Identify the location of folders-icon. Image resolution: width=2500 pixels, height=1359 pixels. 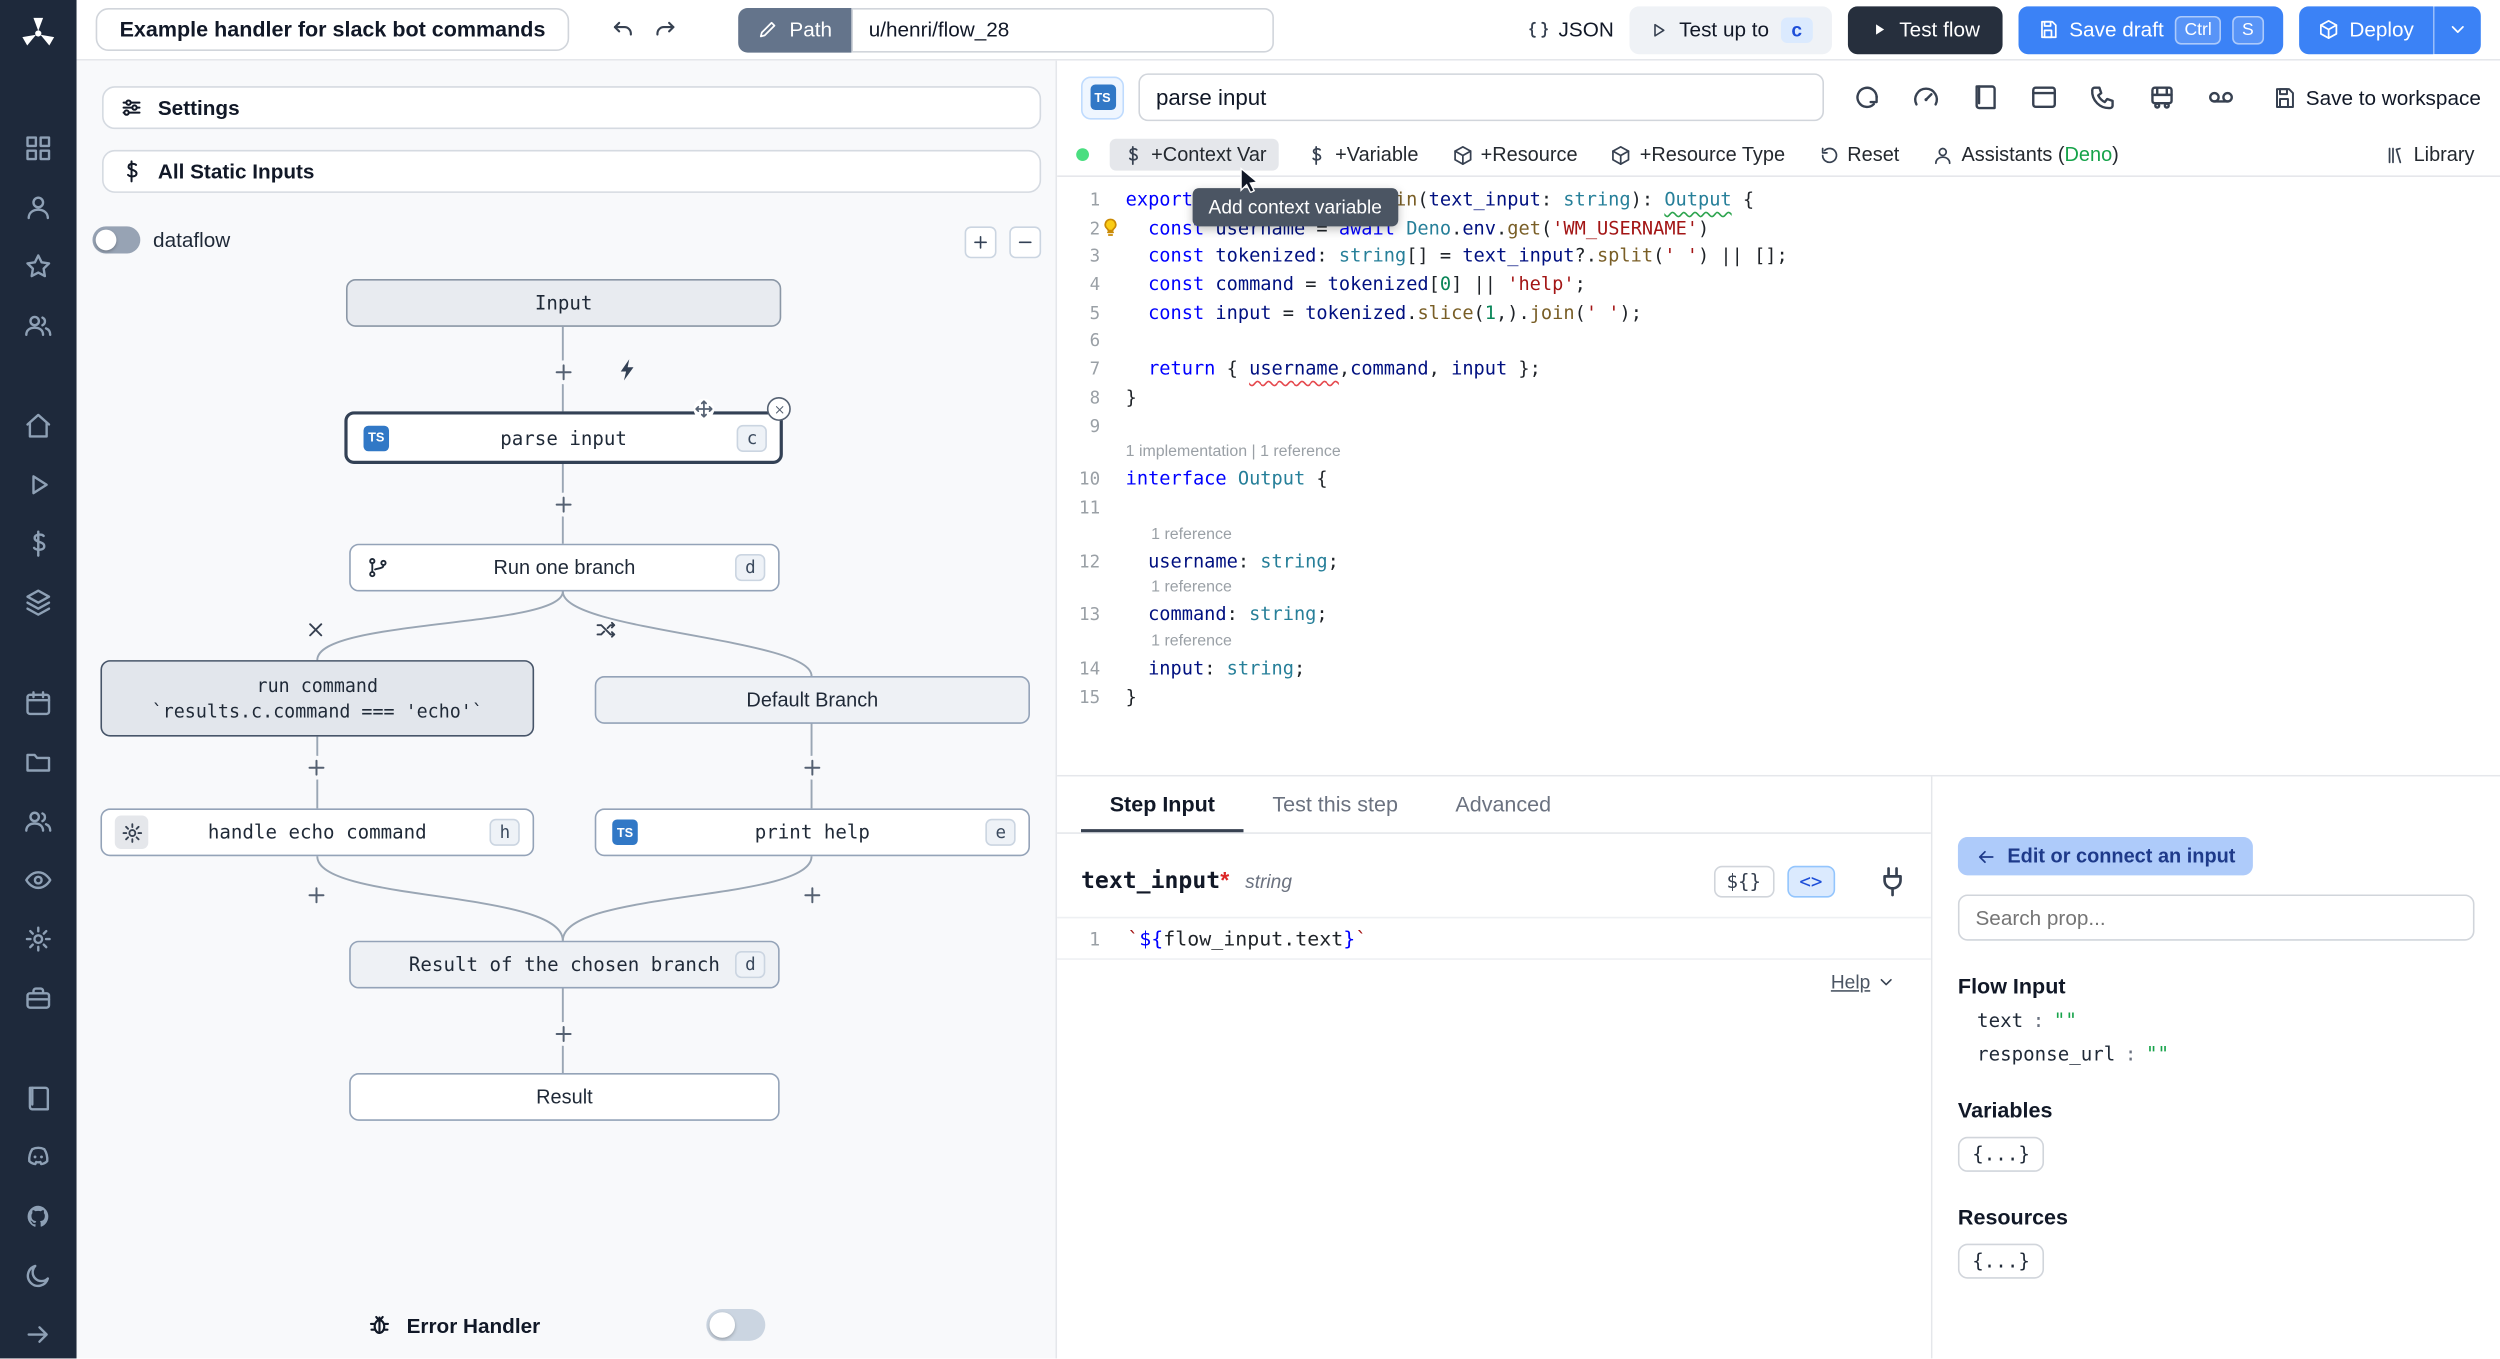
(38, 762).